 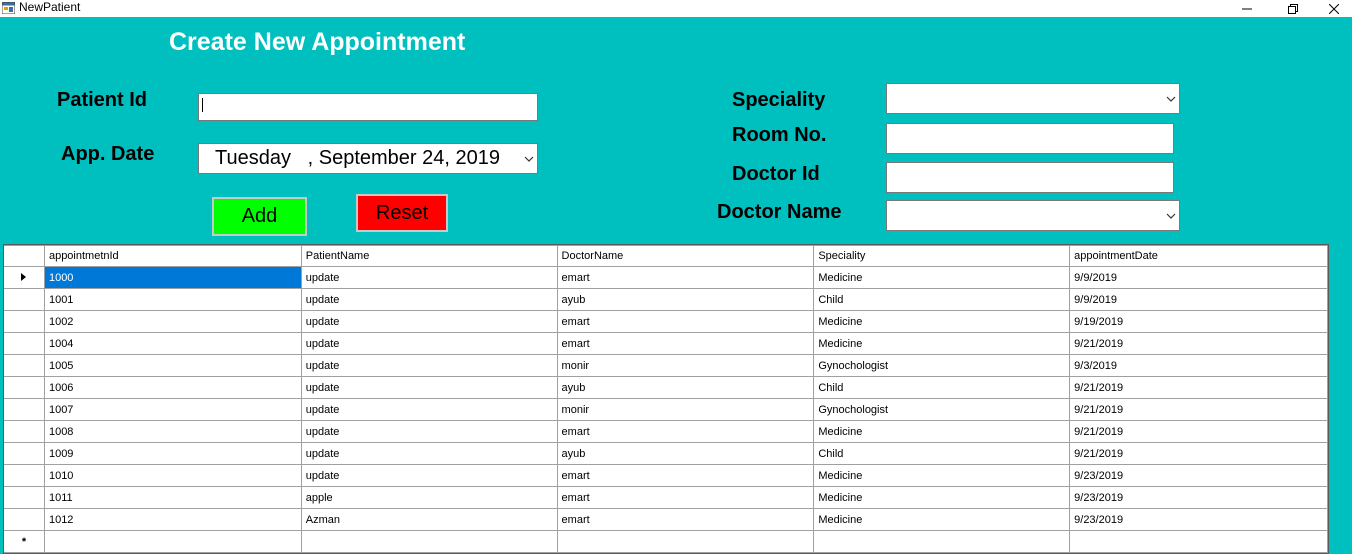 What do you see at coordinates (1198, 365) in the screenshot?
I see `table-cell: 9/3/2019` at bounding box center [1198, 365].